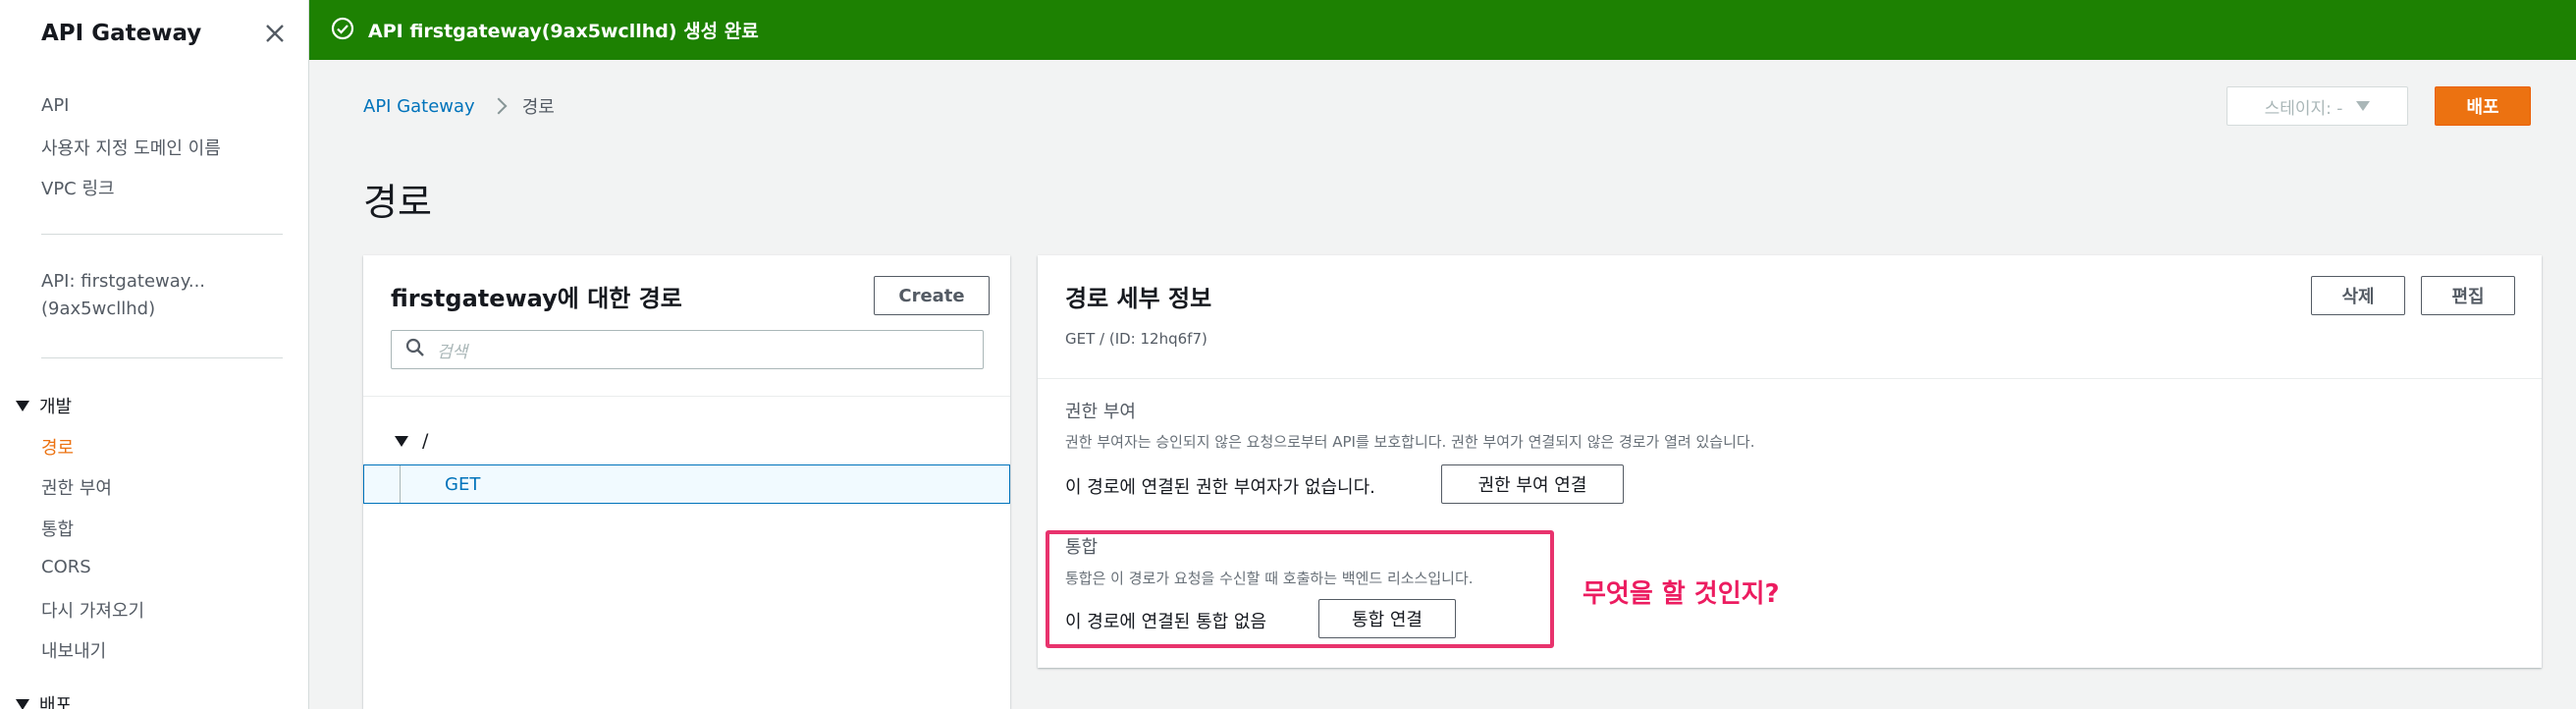 The image size is (2576, 709). What do you see at coordinates (1300, 589) in the screenshot?
I see `highlight-box` at bounding box center [1300, 589].